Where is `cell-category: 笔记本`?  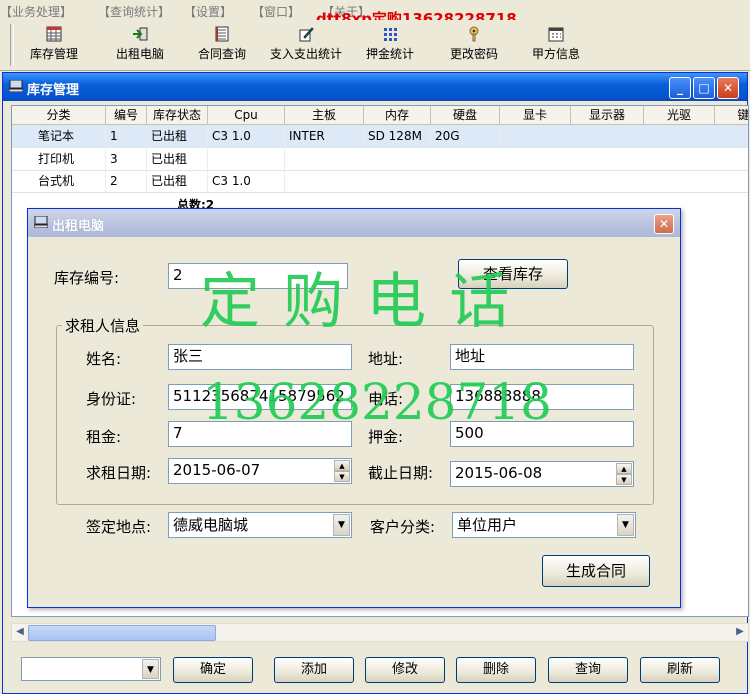 cell-category: 笔记本 is located at coordinates (59, 136).